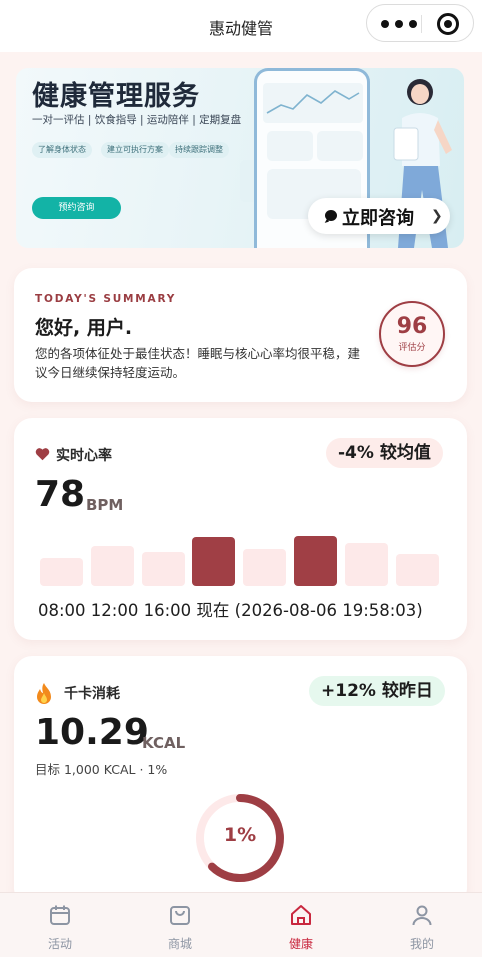 This screenshot has height=957, width=482. I want to click on tab-mall: 商城, so click(180, 925).